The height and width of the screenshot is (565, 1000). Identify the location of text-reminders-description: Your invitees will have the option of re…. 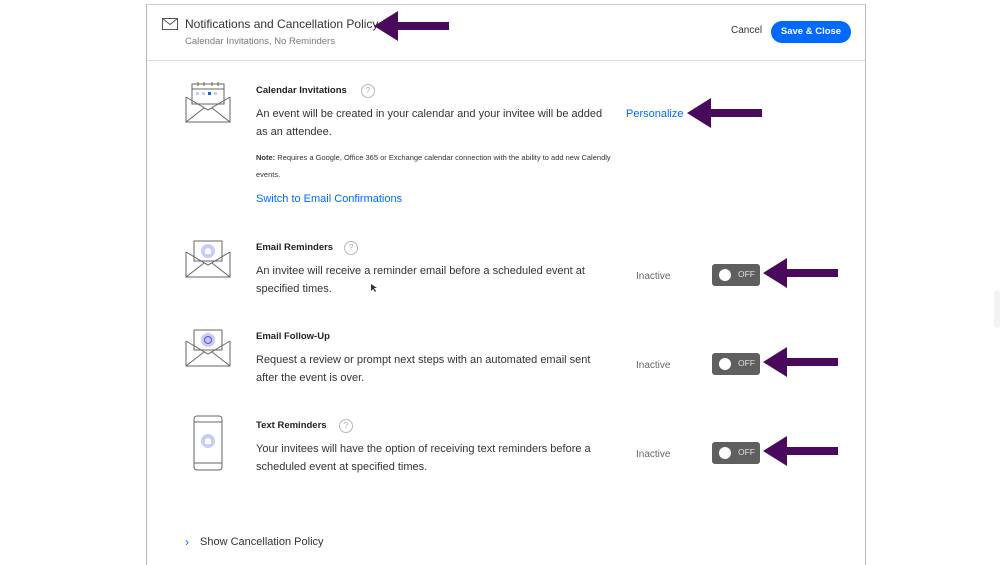
(423, 458).